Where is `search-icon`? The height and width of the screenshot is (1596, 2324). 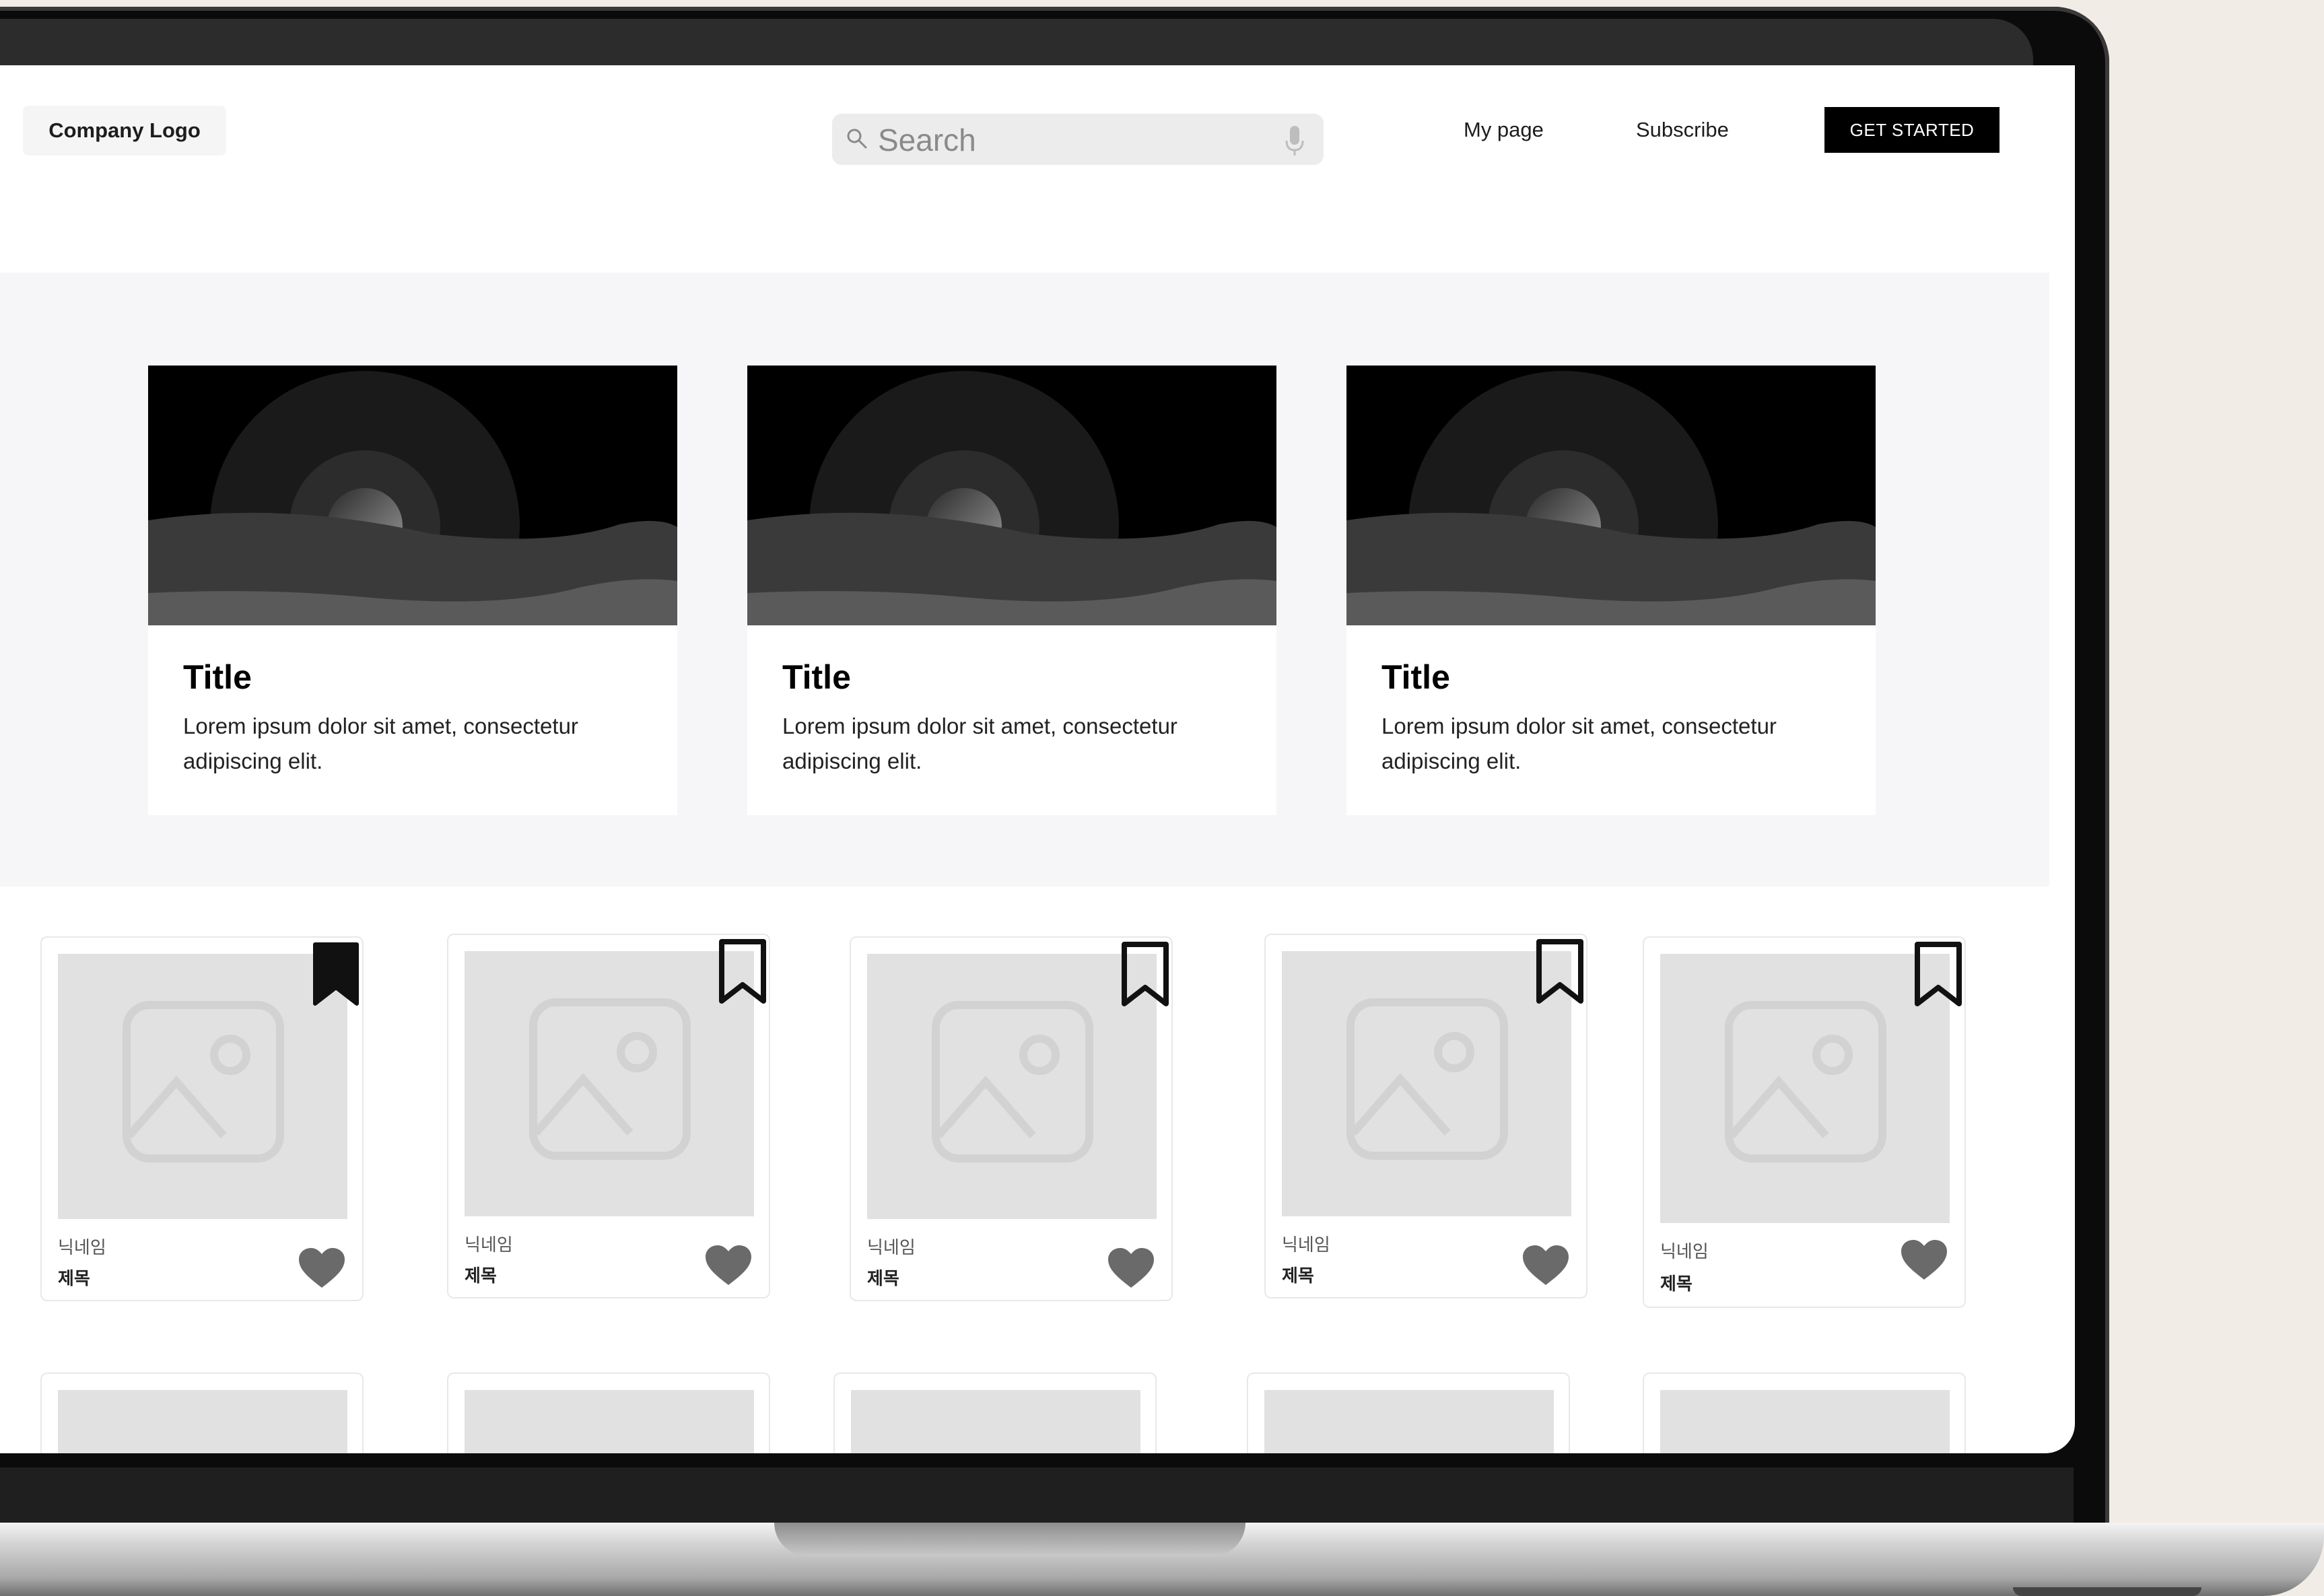 search-icon is located at coordinates (857, 139).